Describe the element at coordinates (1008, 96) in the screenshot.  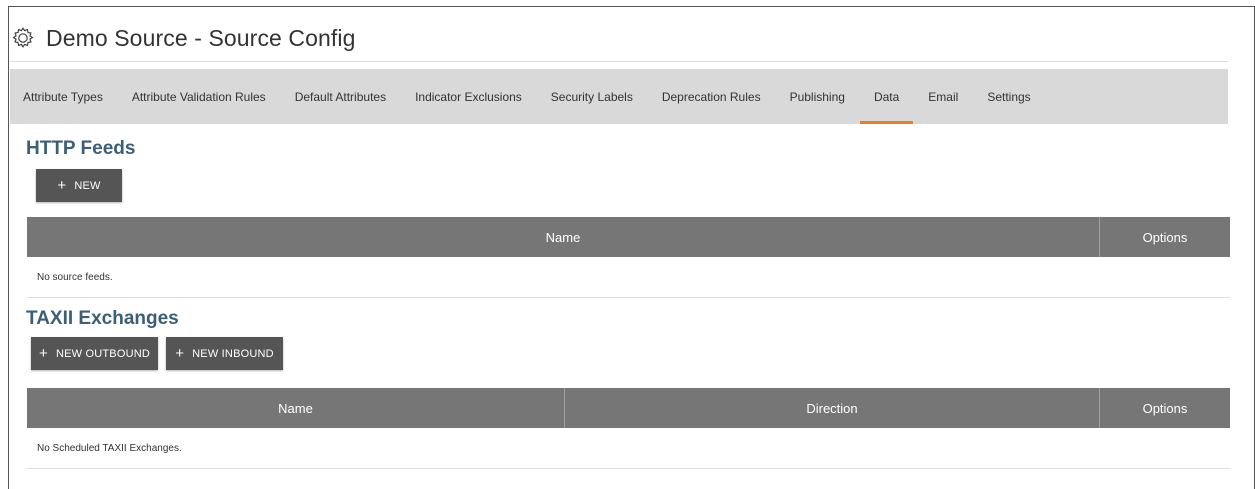
I see `tab-settings: Settings` at that location.